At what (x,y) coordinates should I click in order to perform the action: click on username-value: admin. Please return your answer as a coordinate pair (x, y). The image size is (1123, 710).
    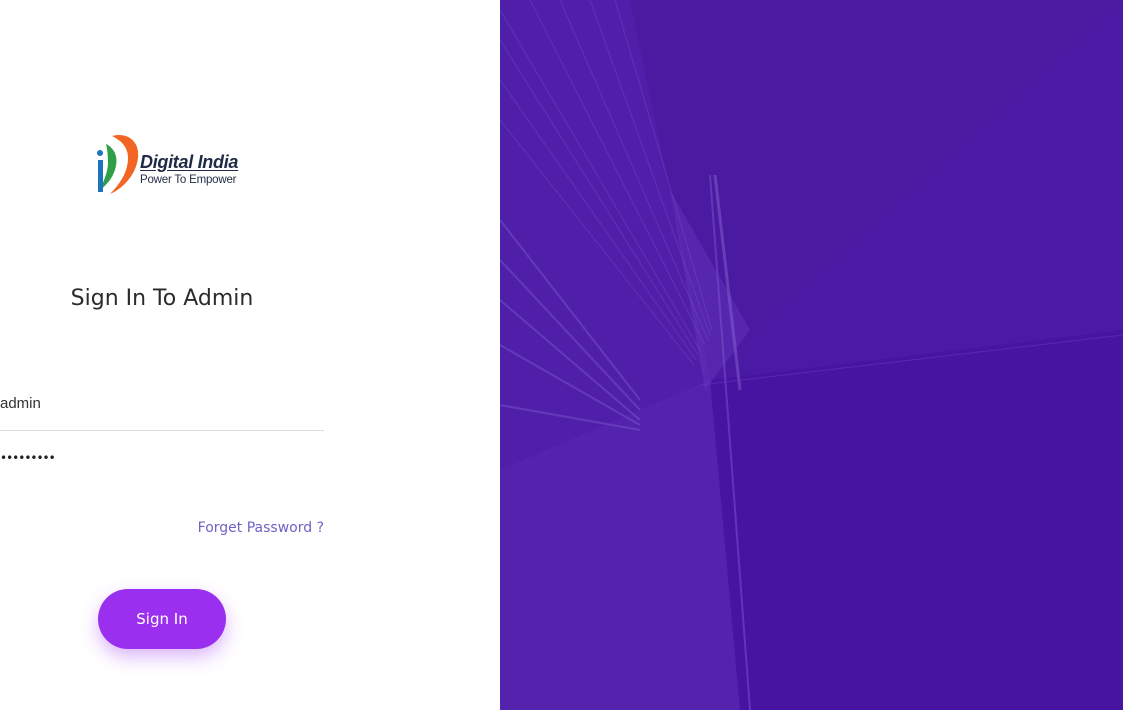
    Looking at the image, I should click on (20, 403).